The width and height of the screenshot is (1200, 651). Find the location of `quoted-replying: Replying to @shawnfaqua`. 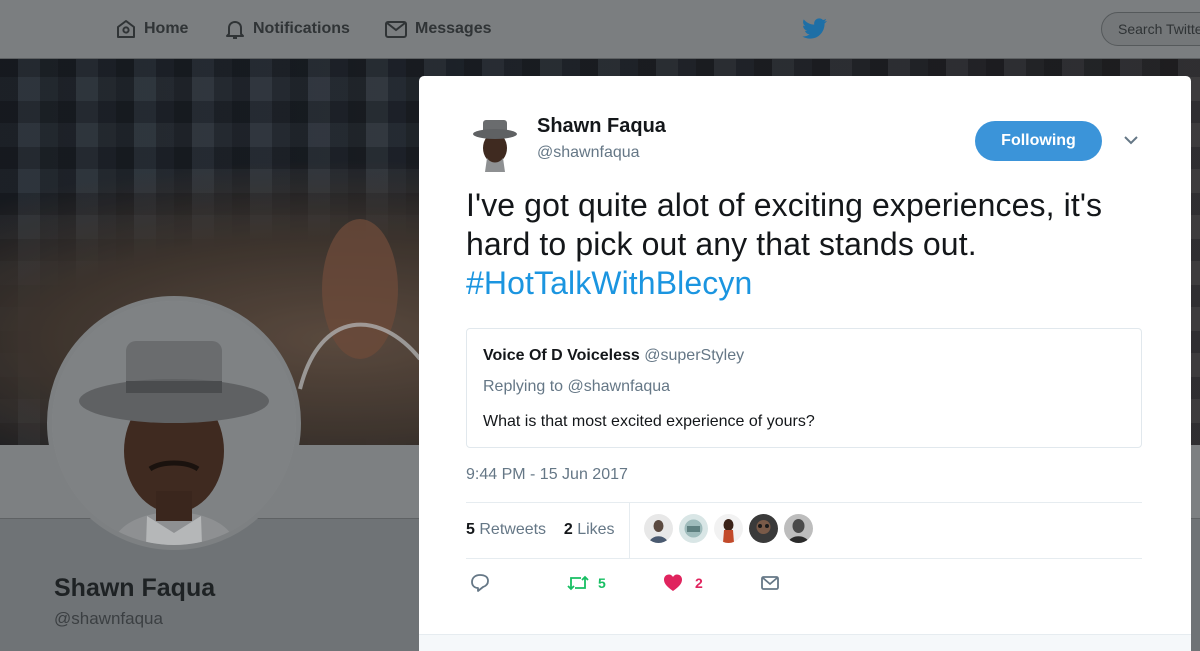

quoted-replying: Replying to @shawnfaqua is located at coordinates (576, 387).